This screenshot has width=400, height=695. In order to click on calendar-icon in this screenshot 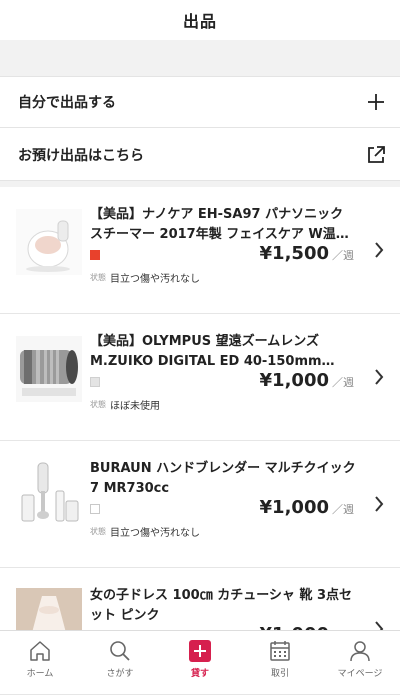, I will do `click(280, 651)`.